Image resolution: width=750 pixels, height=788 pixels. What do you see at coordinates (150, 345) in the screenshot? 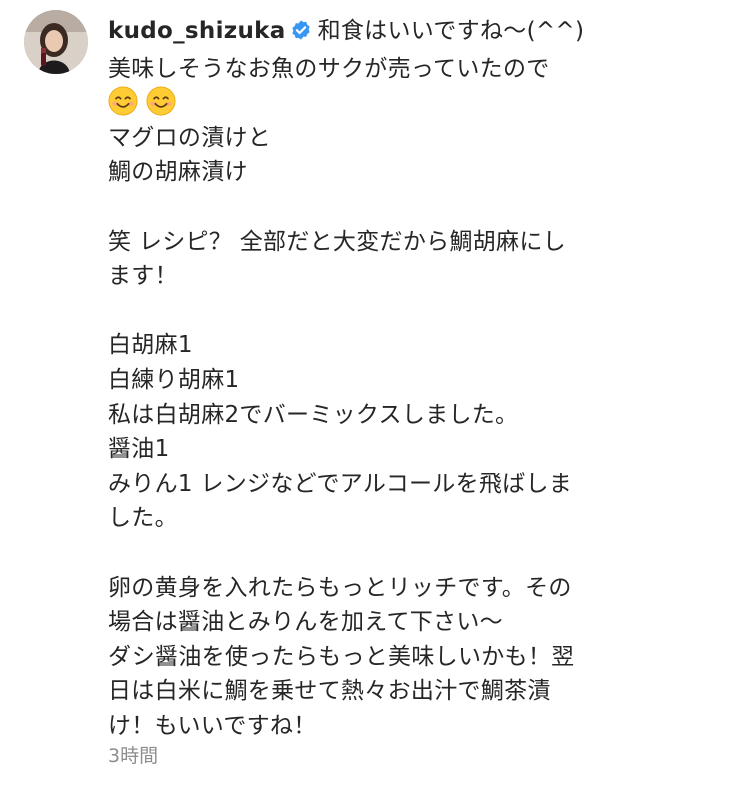
I see `caption-line: 白胡麻1` at bounding box center [150, 345].